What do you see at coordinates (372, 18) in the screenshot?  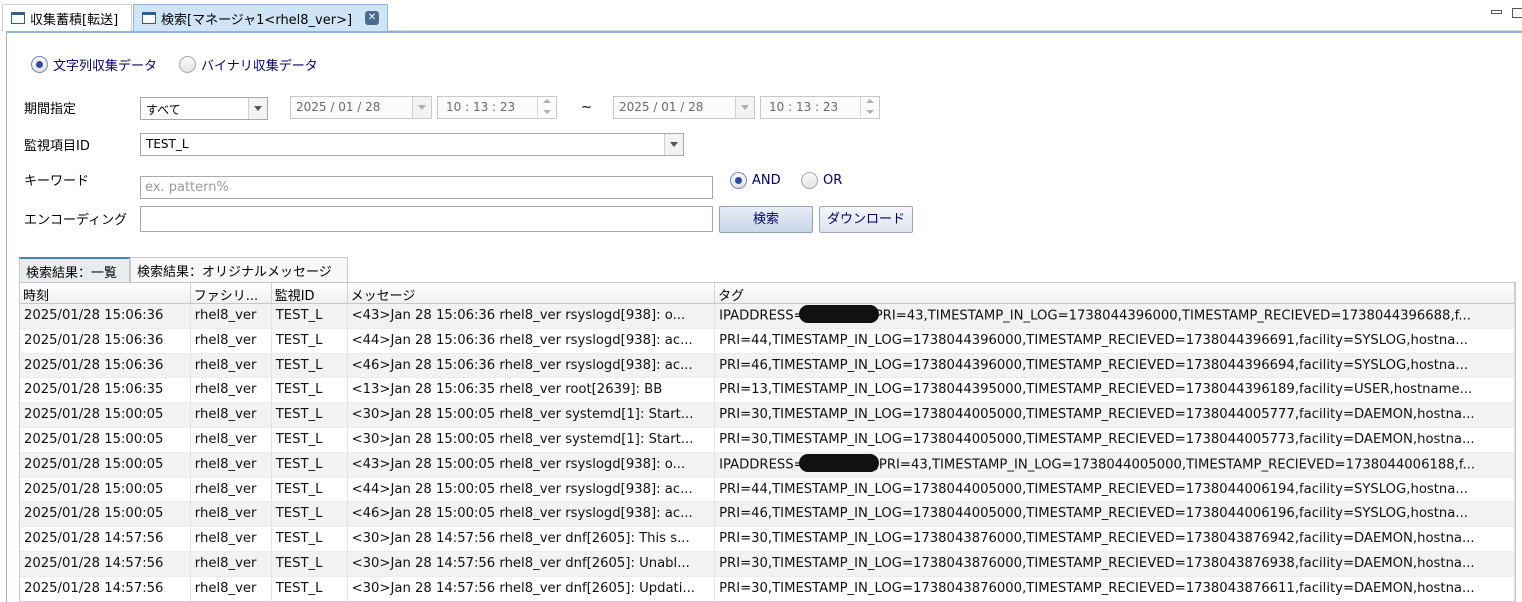 I see `close-icon: ✕` at bounding box center [372, 18].